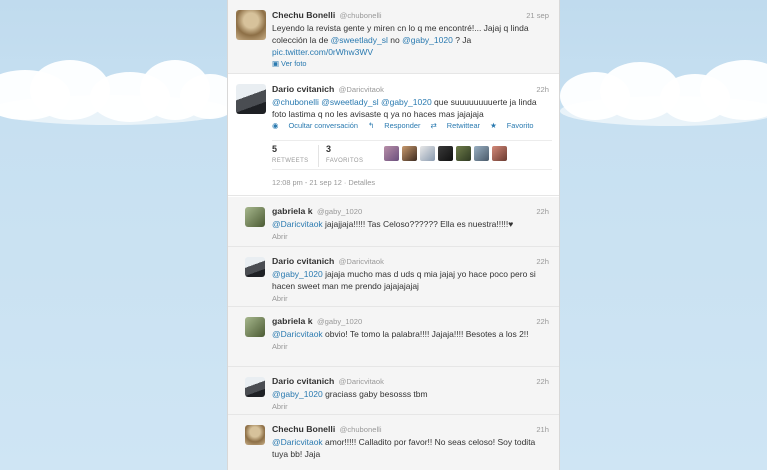 The height and width of the screenshot is (470, 767). I want to click on hide-conversation-button: ◉ Ocultar conversación, so click(315, 125).